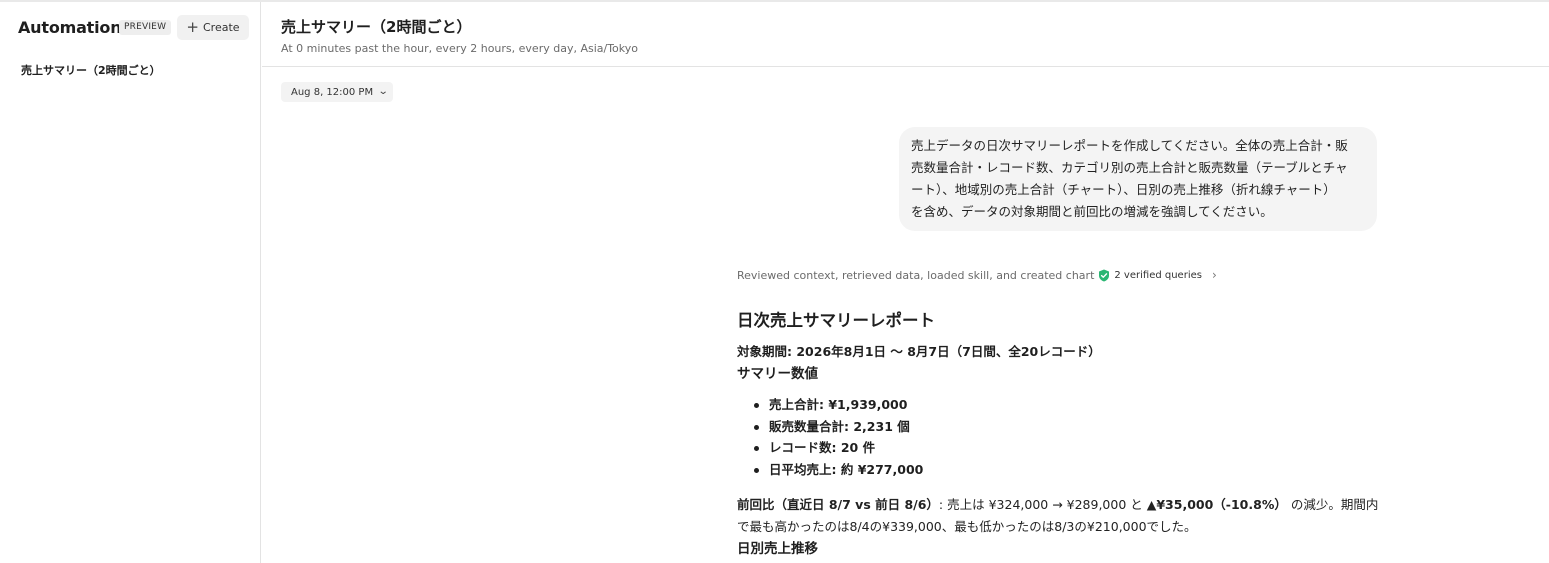  Describe the element at coordinates (777, 549) in the screenshot. I see `daily-trend-heading: 日別売上推移` at that location.